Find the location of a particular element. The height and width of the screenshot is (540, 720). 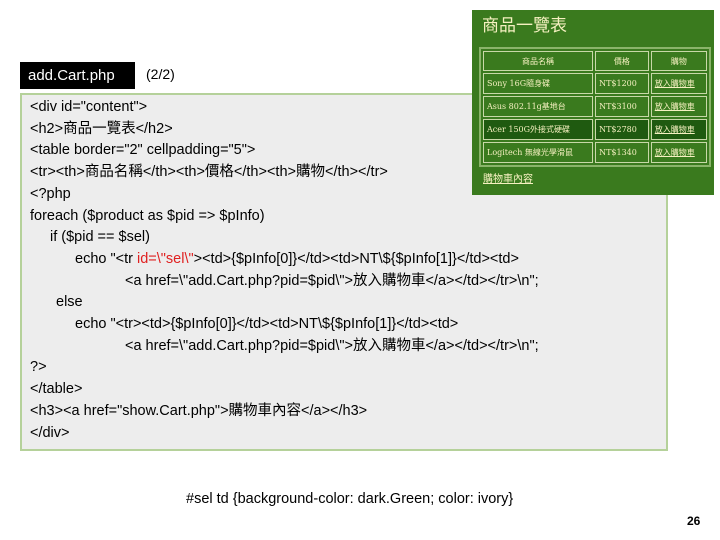

code-line-16: </div> is located at coordinates (50, 432).